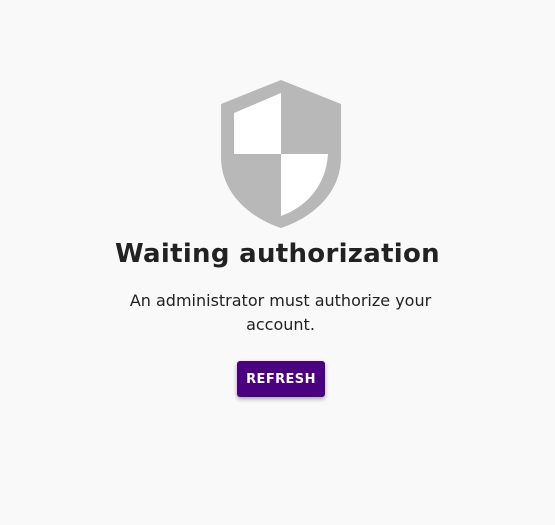 This screenshot has height=525, width=555. What do you see at coordinates (277, 254) in the screenshot?
I see `page-title: Waiting authorization` at bounding box center [277, 254].